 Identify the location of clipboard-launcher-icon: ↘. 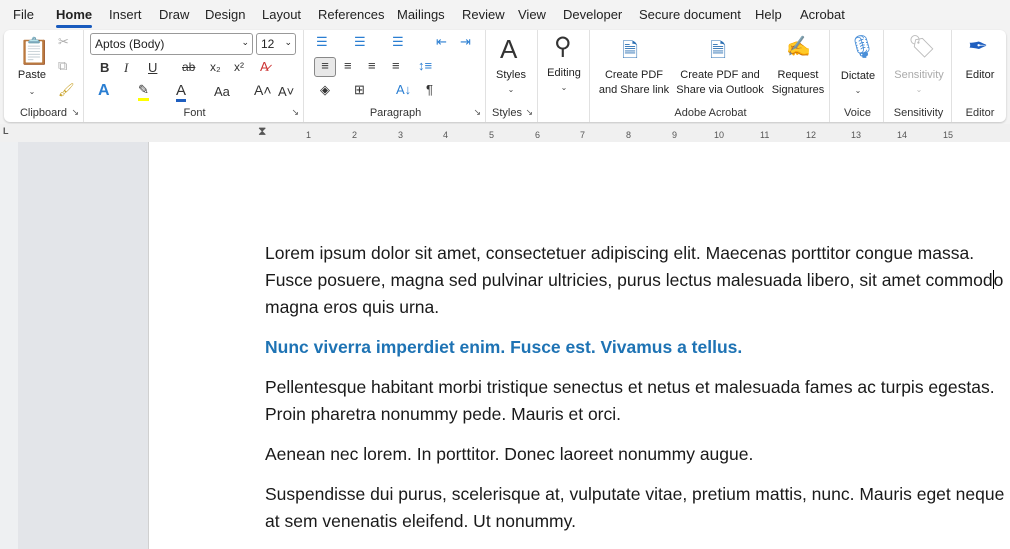
(75, 112).